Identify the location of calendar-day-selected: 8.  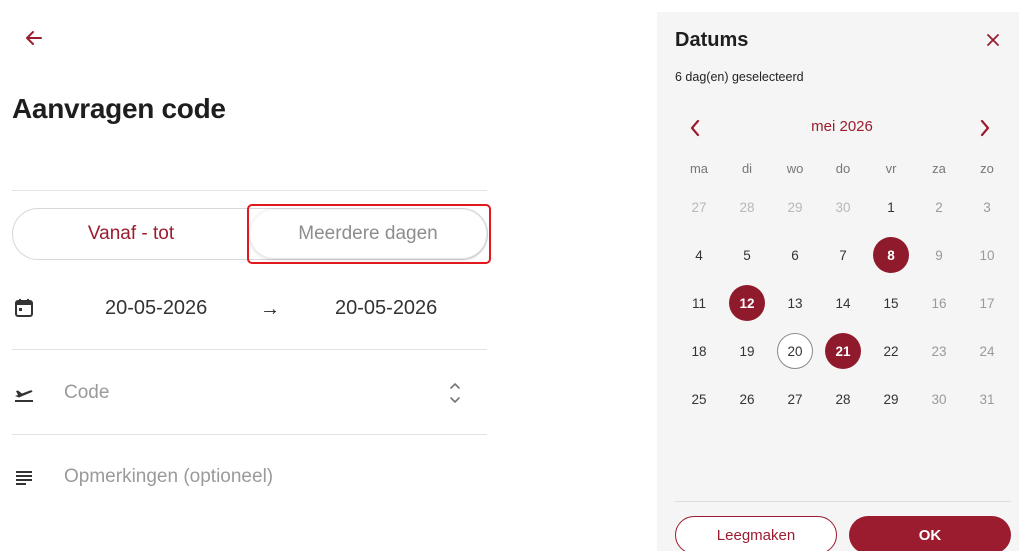
(891, 255).